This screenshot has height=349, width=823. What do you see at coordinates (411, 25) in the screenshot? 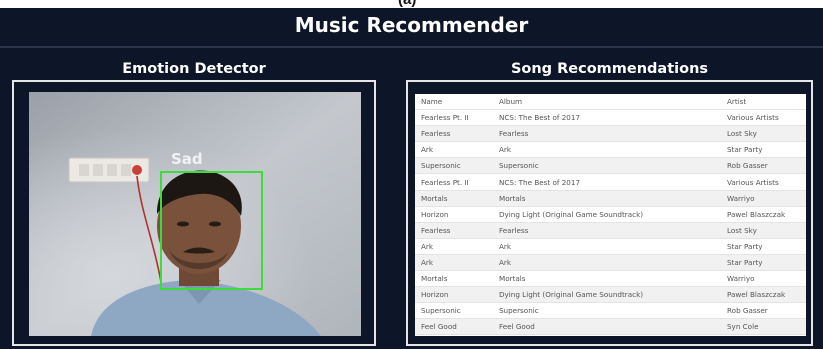
I see `app-title: Music Recommender` at bounding box center [411, 25].